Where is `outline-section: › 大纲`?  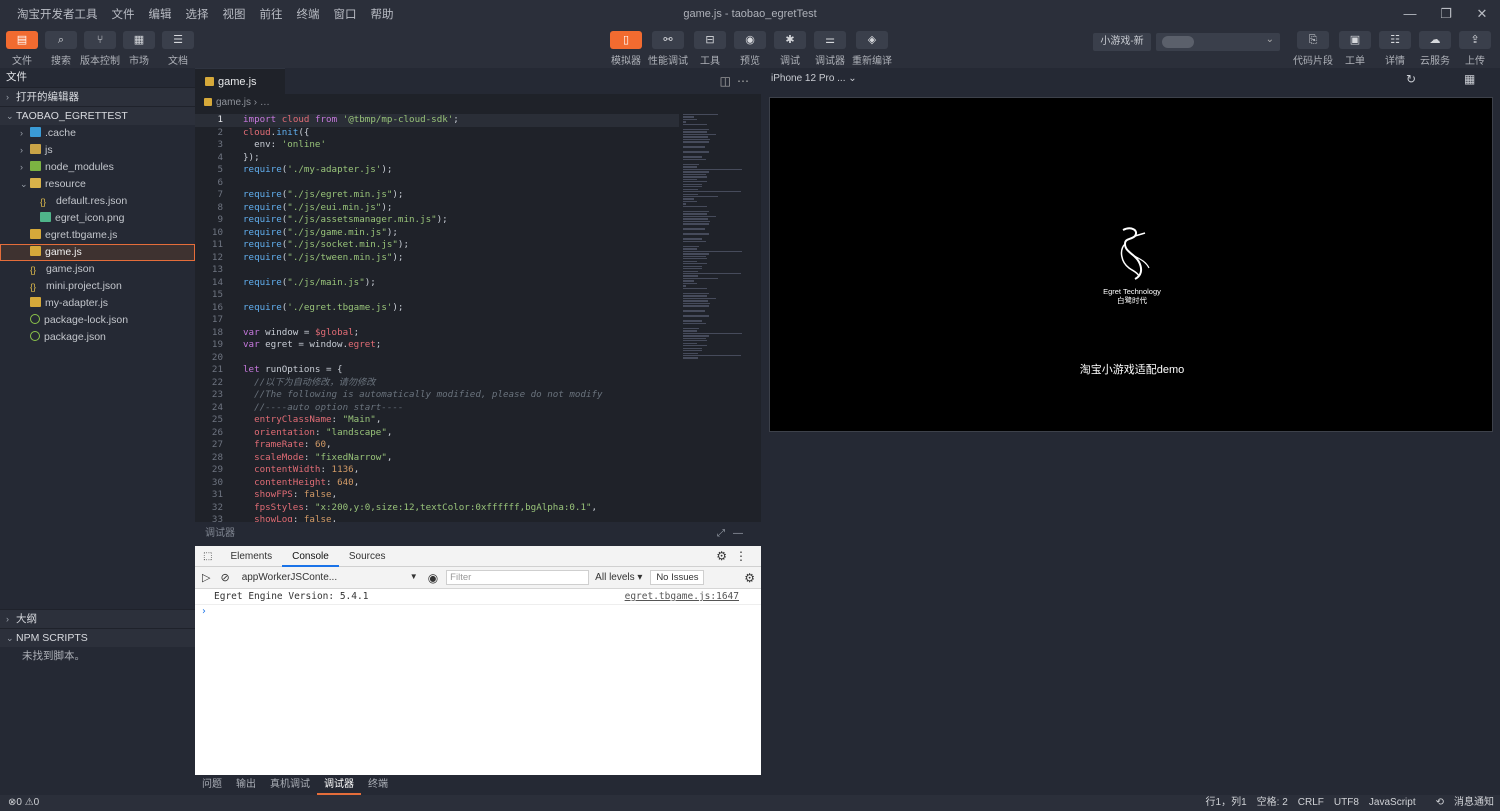 outline-section: › 大纲 is located at coordinates (97, 618).